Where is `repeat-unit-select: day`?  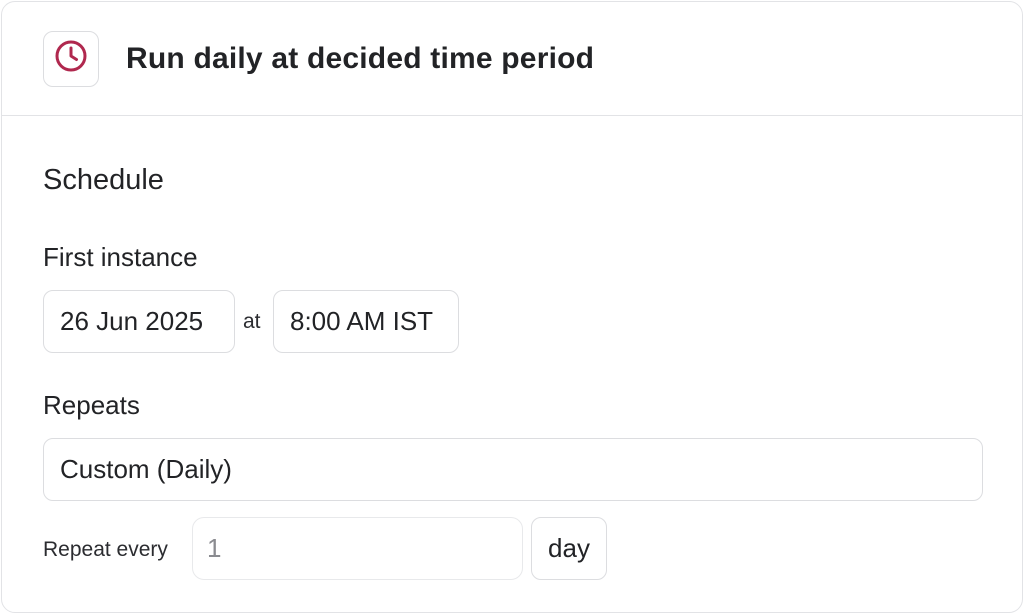 repeat-unit-select: day is located at coordinates (569, 548).